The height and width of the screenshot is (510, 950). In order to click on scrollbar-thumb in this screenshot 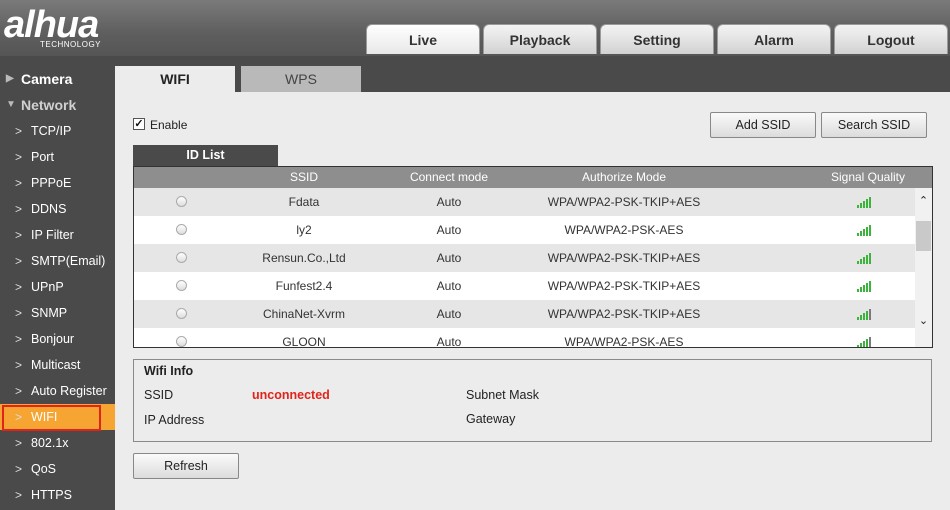, I will do `click(923, 236)`.